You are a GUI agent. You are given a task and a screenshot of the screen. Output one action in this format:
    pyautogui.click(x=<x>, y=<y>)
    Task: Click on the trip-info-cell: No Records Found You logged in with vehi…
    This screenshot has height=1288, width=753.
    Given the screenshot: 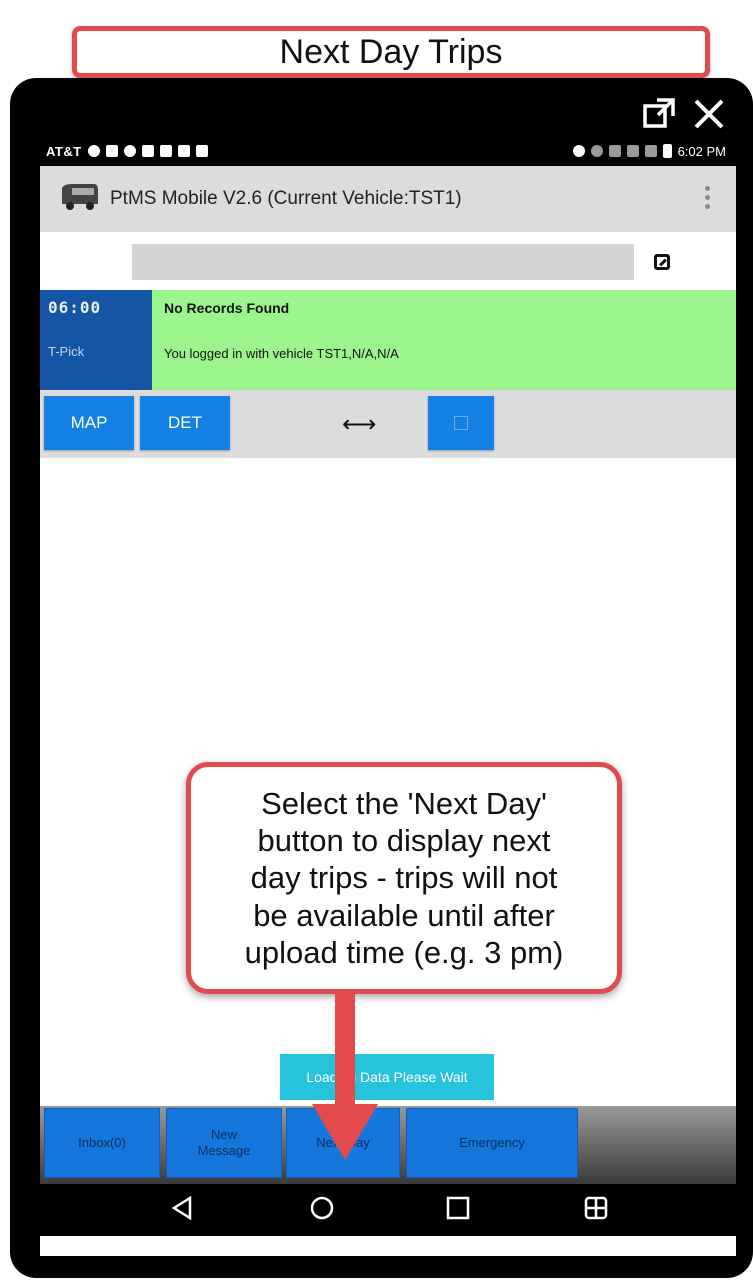 What is the action you would take?
    pyautogui.click(x=444, y=340)
    